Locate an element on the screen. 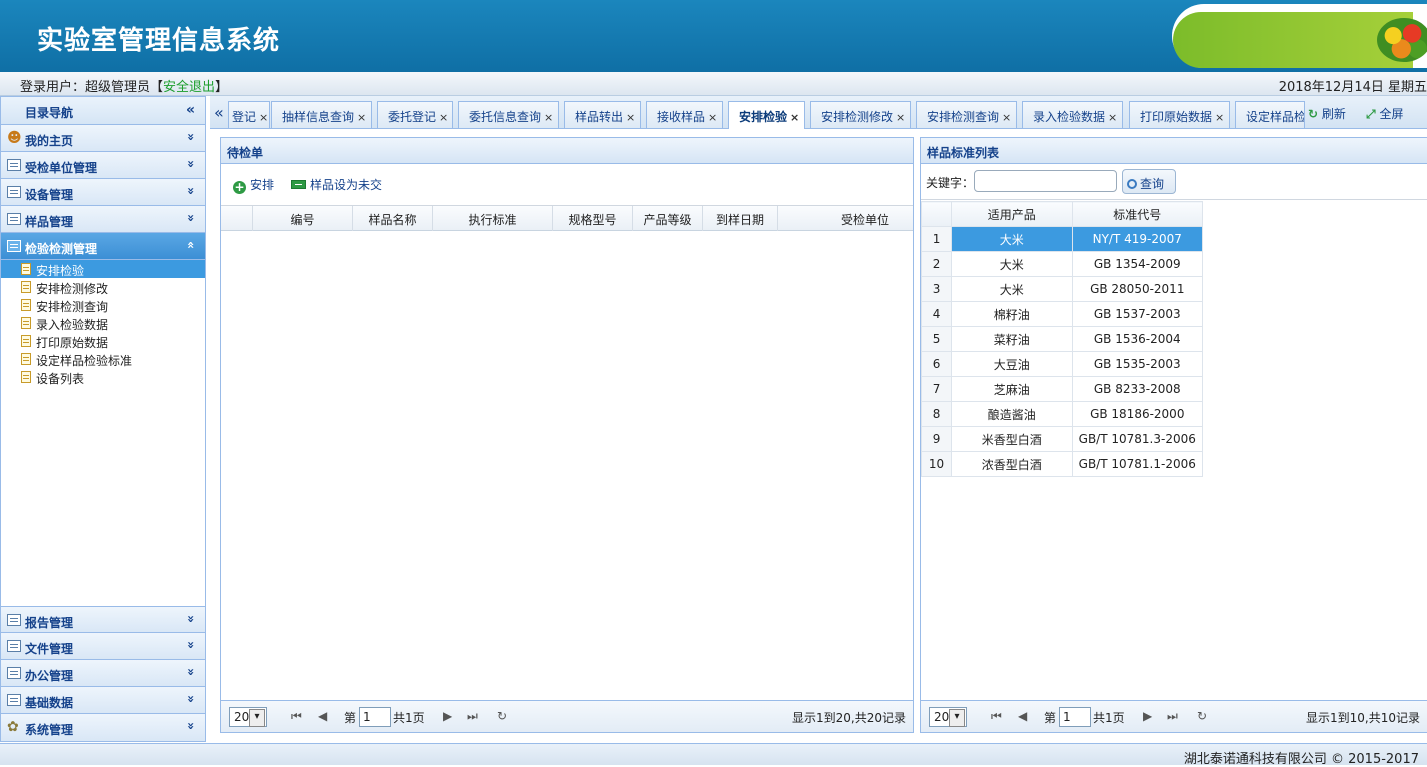 The width and height of the screenshot is (1427, 767). sidebar-group-equipment: 设备管理 » is located at coordinates (103, 192).